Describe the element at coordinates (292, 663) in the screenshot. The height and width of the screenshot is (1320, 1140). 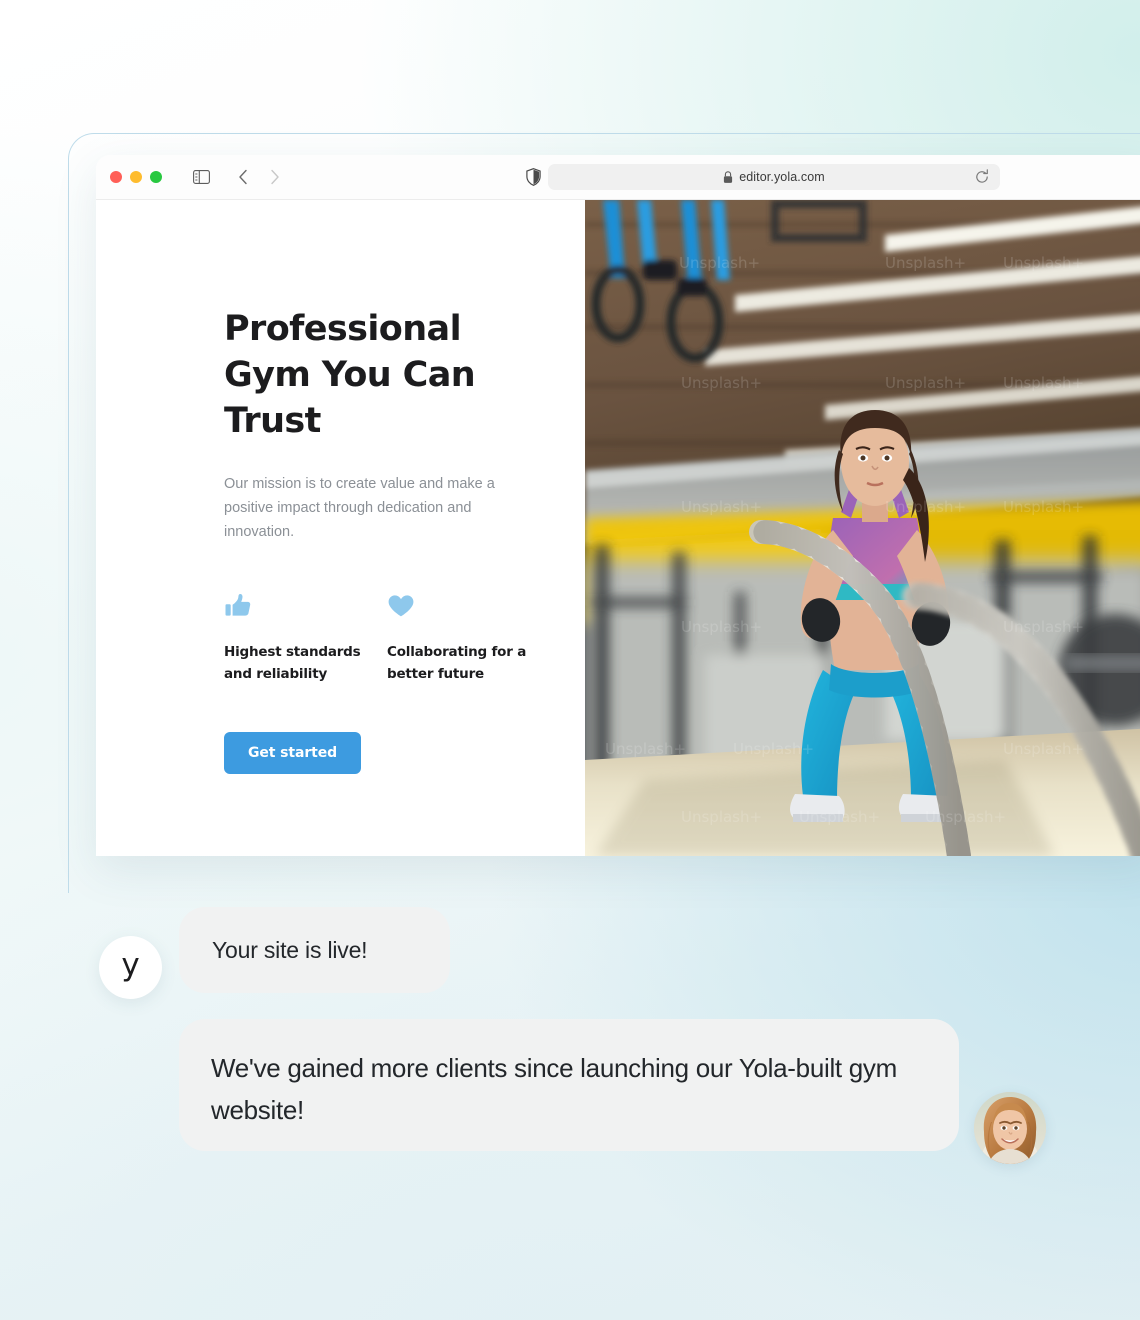
I see `feature-label: Highest standards and reliability` at that location.